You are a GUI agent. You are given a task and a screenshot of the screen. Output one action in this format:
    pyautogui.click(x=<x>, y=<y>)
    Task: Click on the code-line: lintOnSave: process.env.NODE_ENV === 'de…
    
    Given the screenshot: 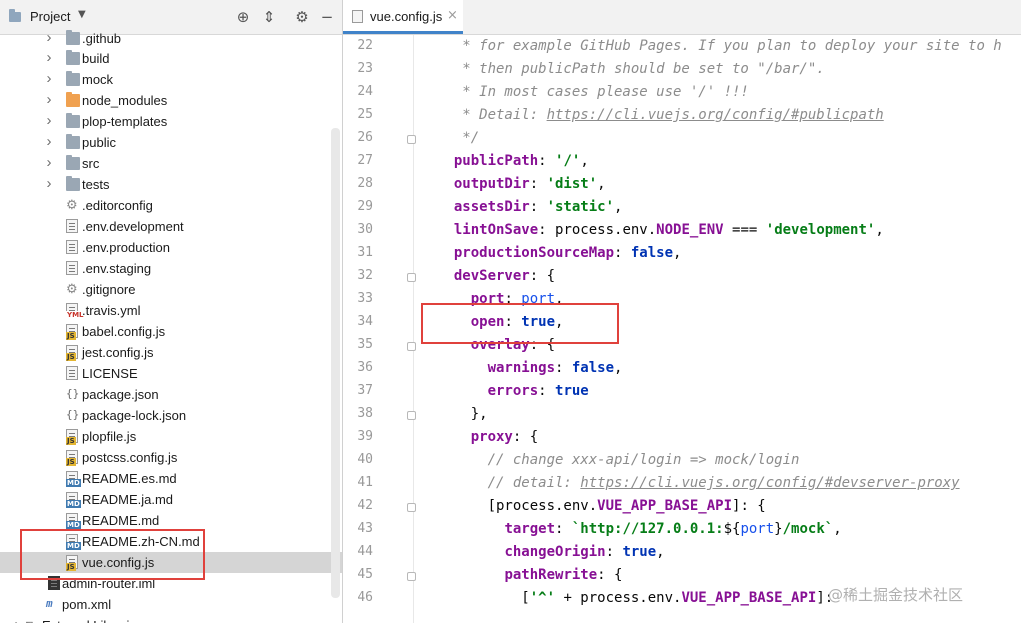 What is the action you would take?
    pyautogui.click(x=660, y=230)
    